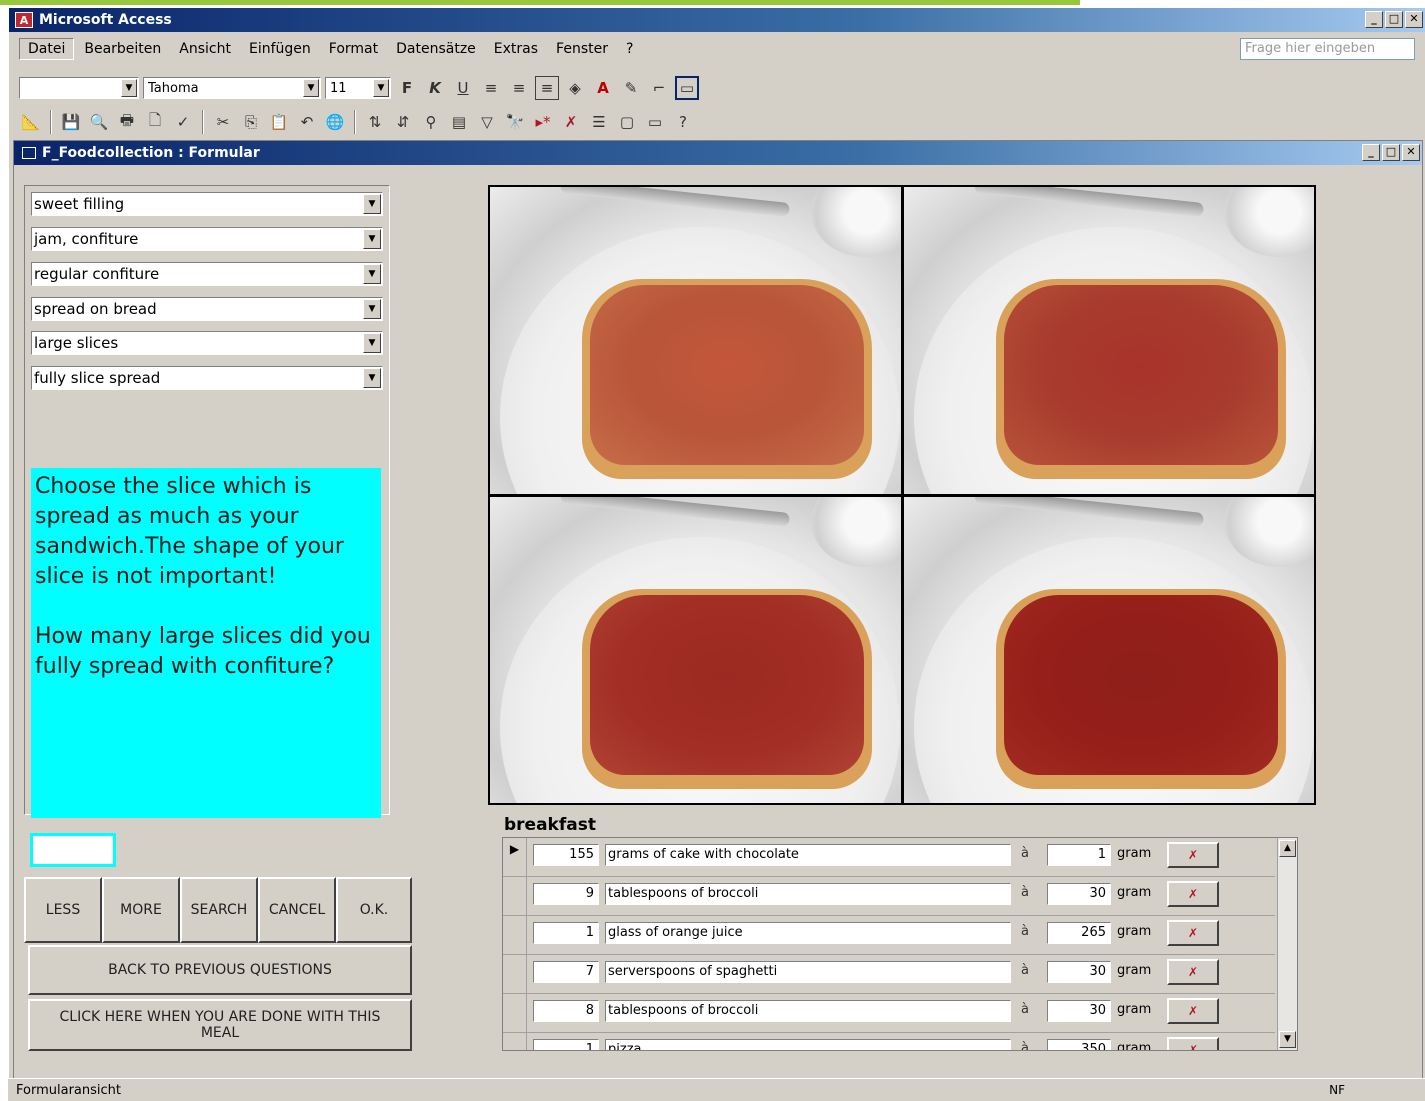 Image resolution: width=1425 pixels, height=1101 pixels. Describe the element at coordinates (220, 970) in the screenshot. I see `back-to-previous-questions-button: BACK TO PREVIOUS QUESTIONS` at that location.